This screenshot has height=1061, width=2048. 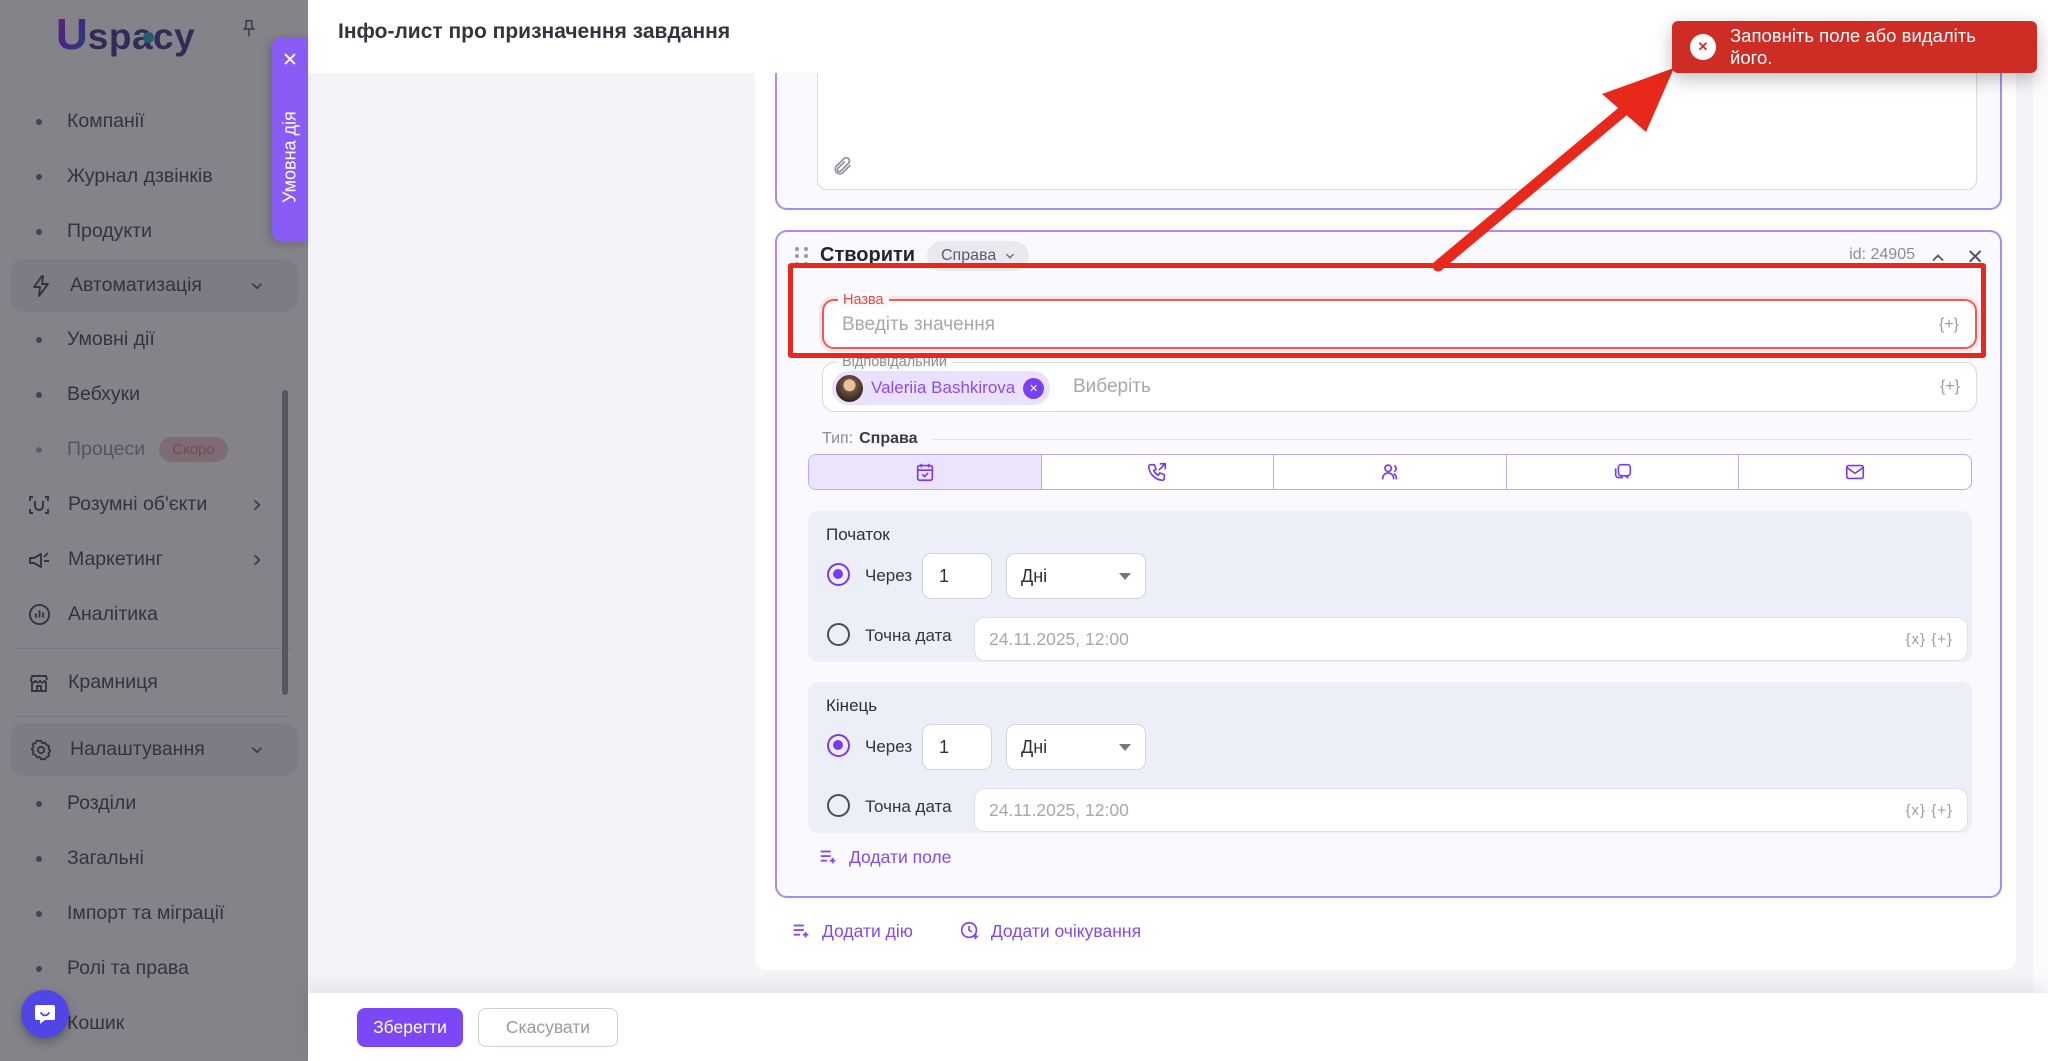 I want to click on task-type-segmented-control, so click(x=1390, y=472).